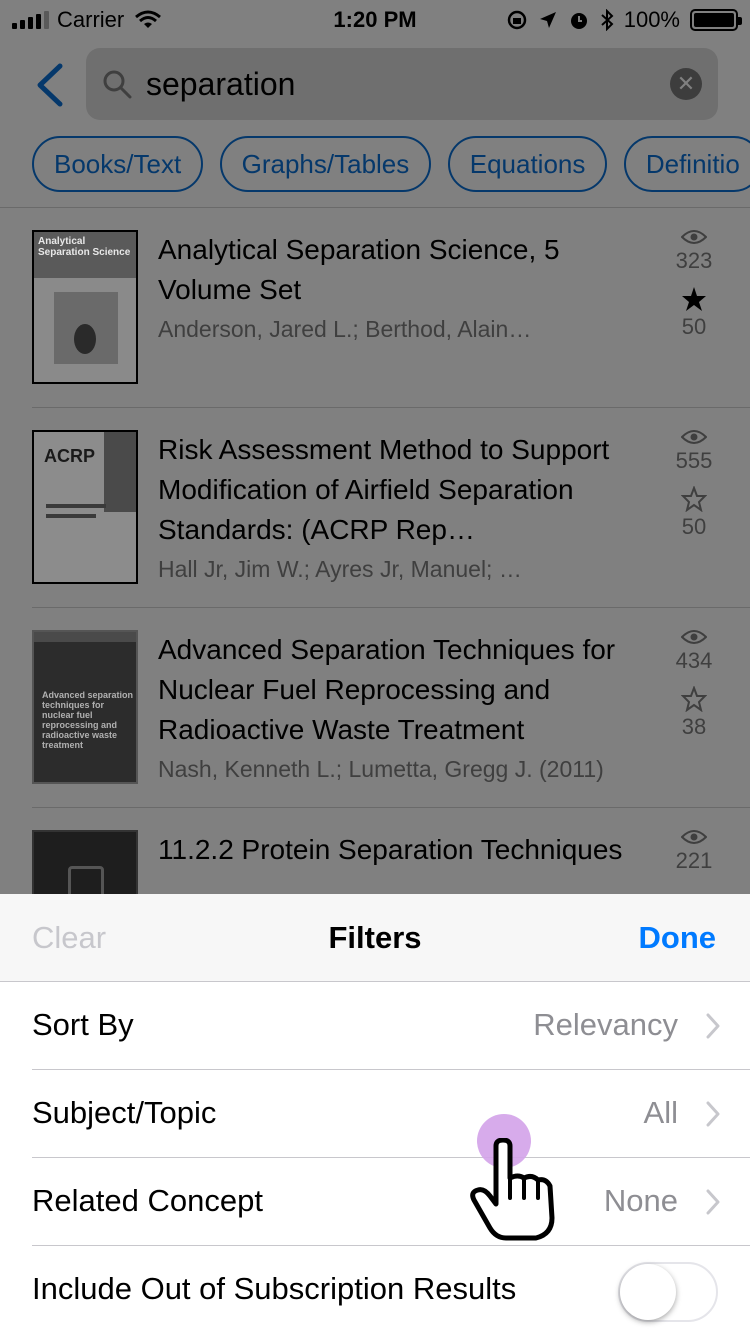  I want to click on row-value: None, so click(640, 1200).